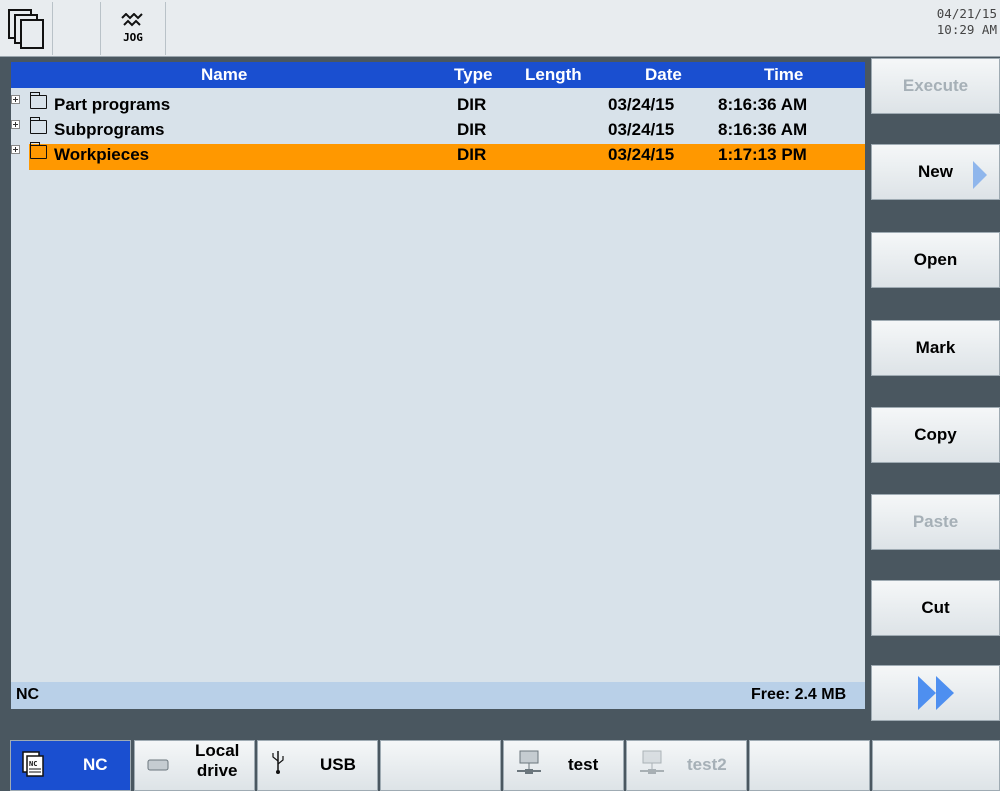 This screenshot has width=1000, height=791. Describe the element at coordinates (438, 156) in the screenshot. I see `table-row-selected: Workpieces DIR 03/24/15 1:17:13 PM` at that location.